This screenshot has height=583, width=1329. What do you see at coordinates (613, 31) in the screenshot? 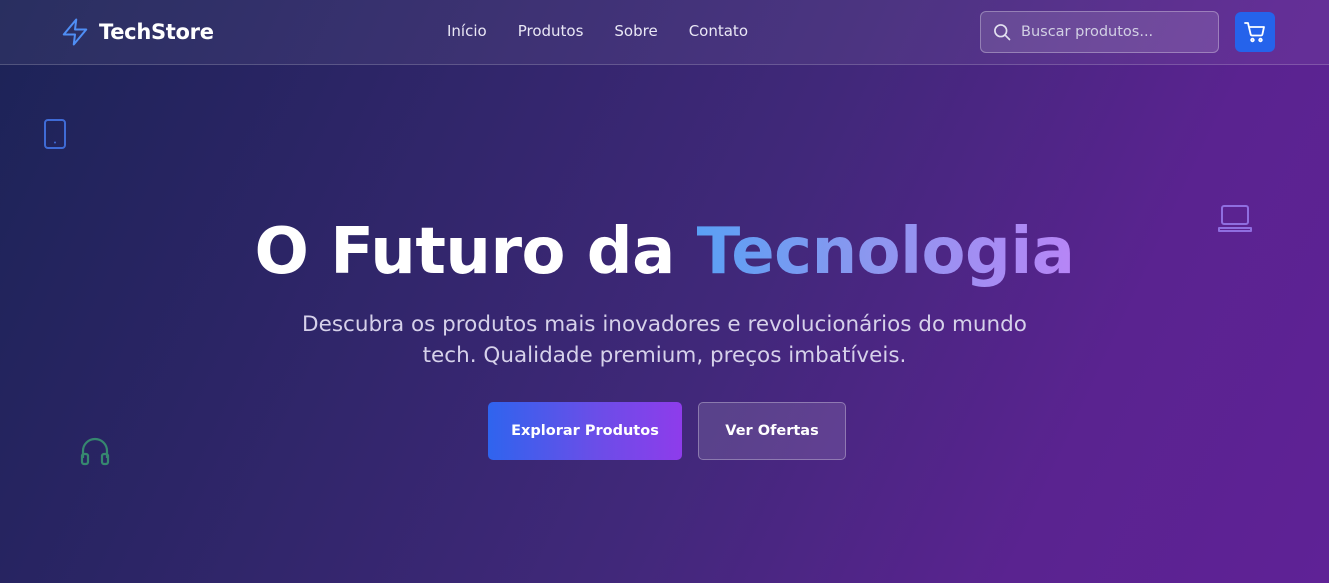
I see `main-nav: Início Produtos Sobre Contato` at bounding box center [613, 31].